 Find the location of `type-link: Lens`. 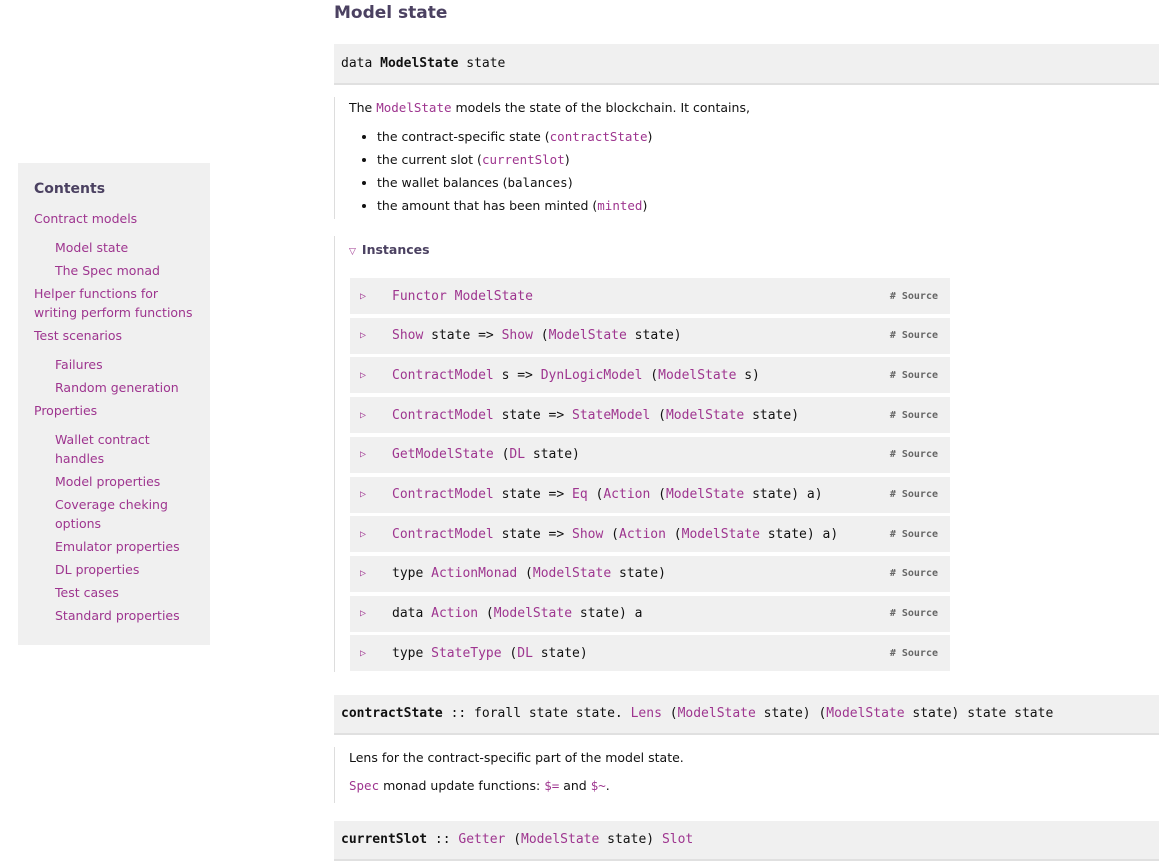

type-link: Lens is located at coordinates (646, 713).